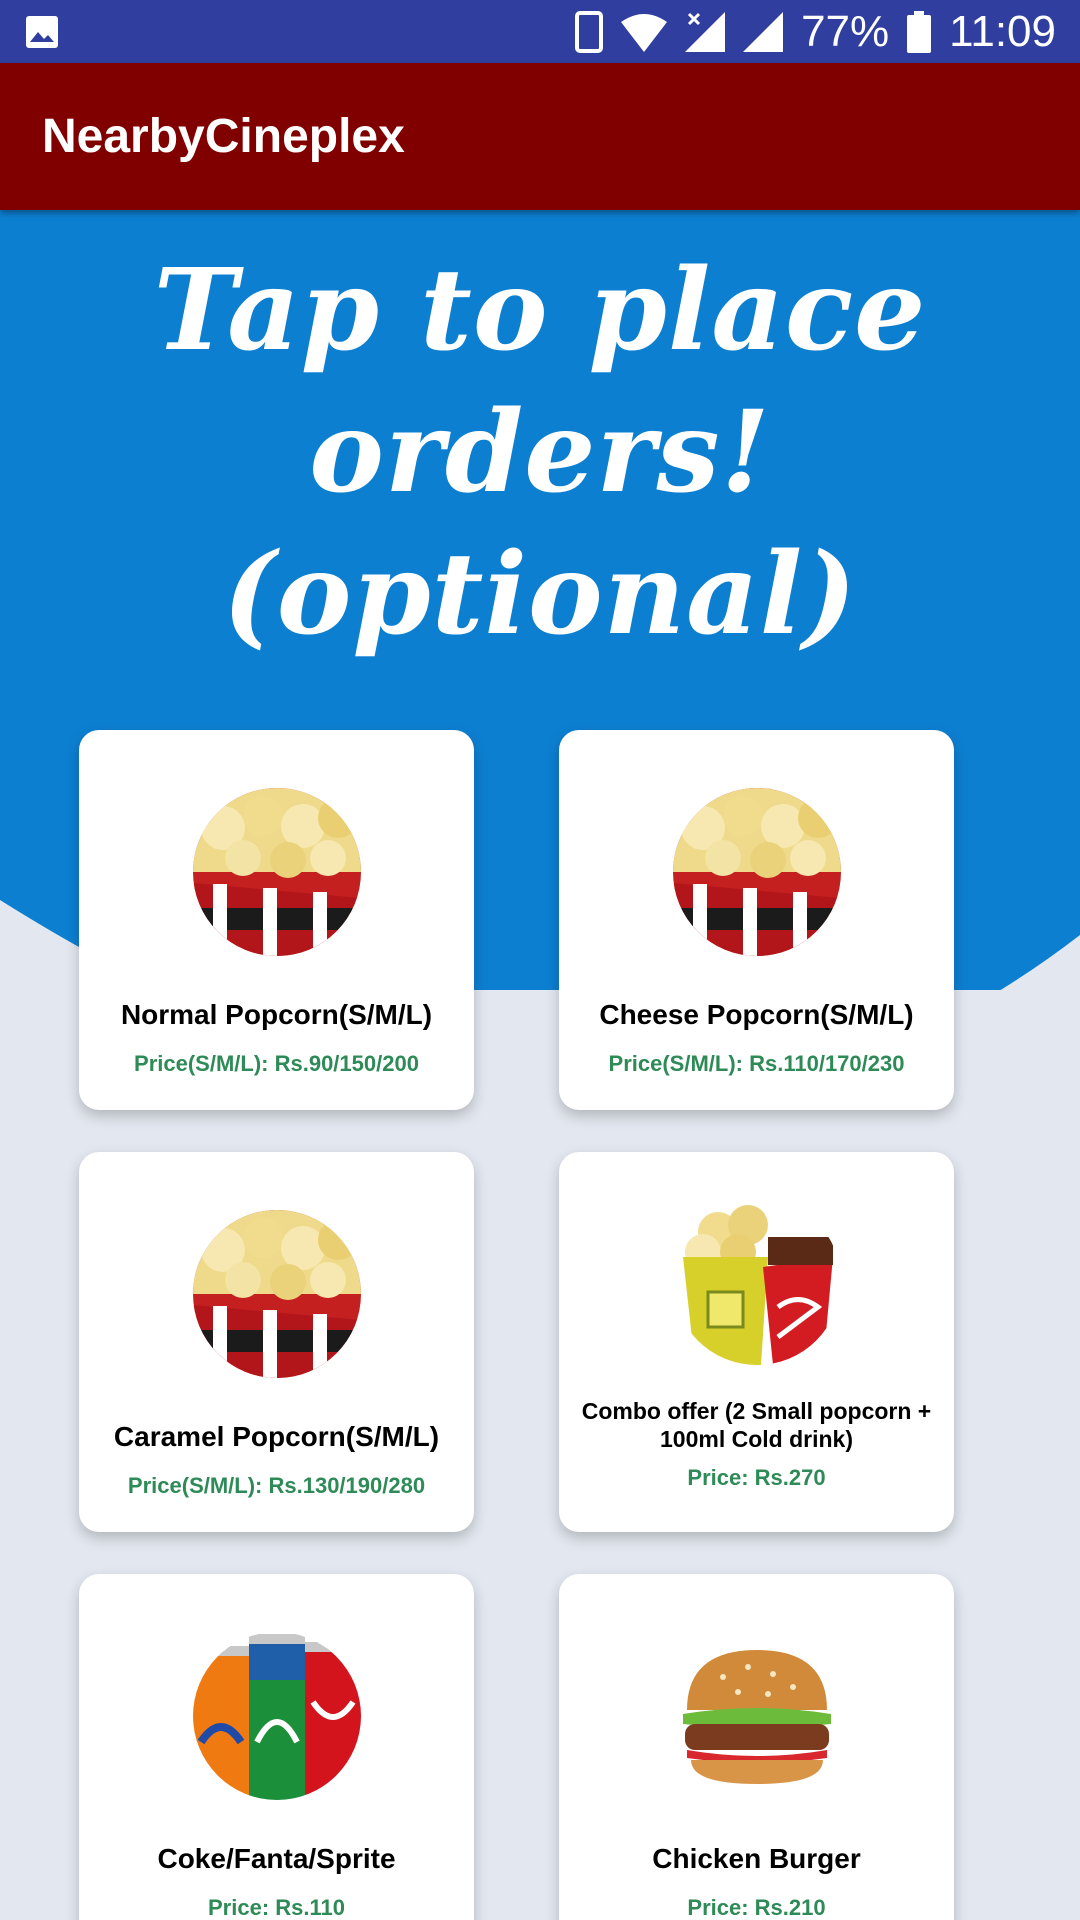  I want to click on item-name: Caramel Popcorn(S/M/L), so click(276, 1436).